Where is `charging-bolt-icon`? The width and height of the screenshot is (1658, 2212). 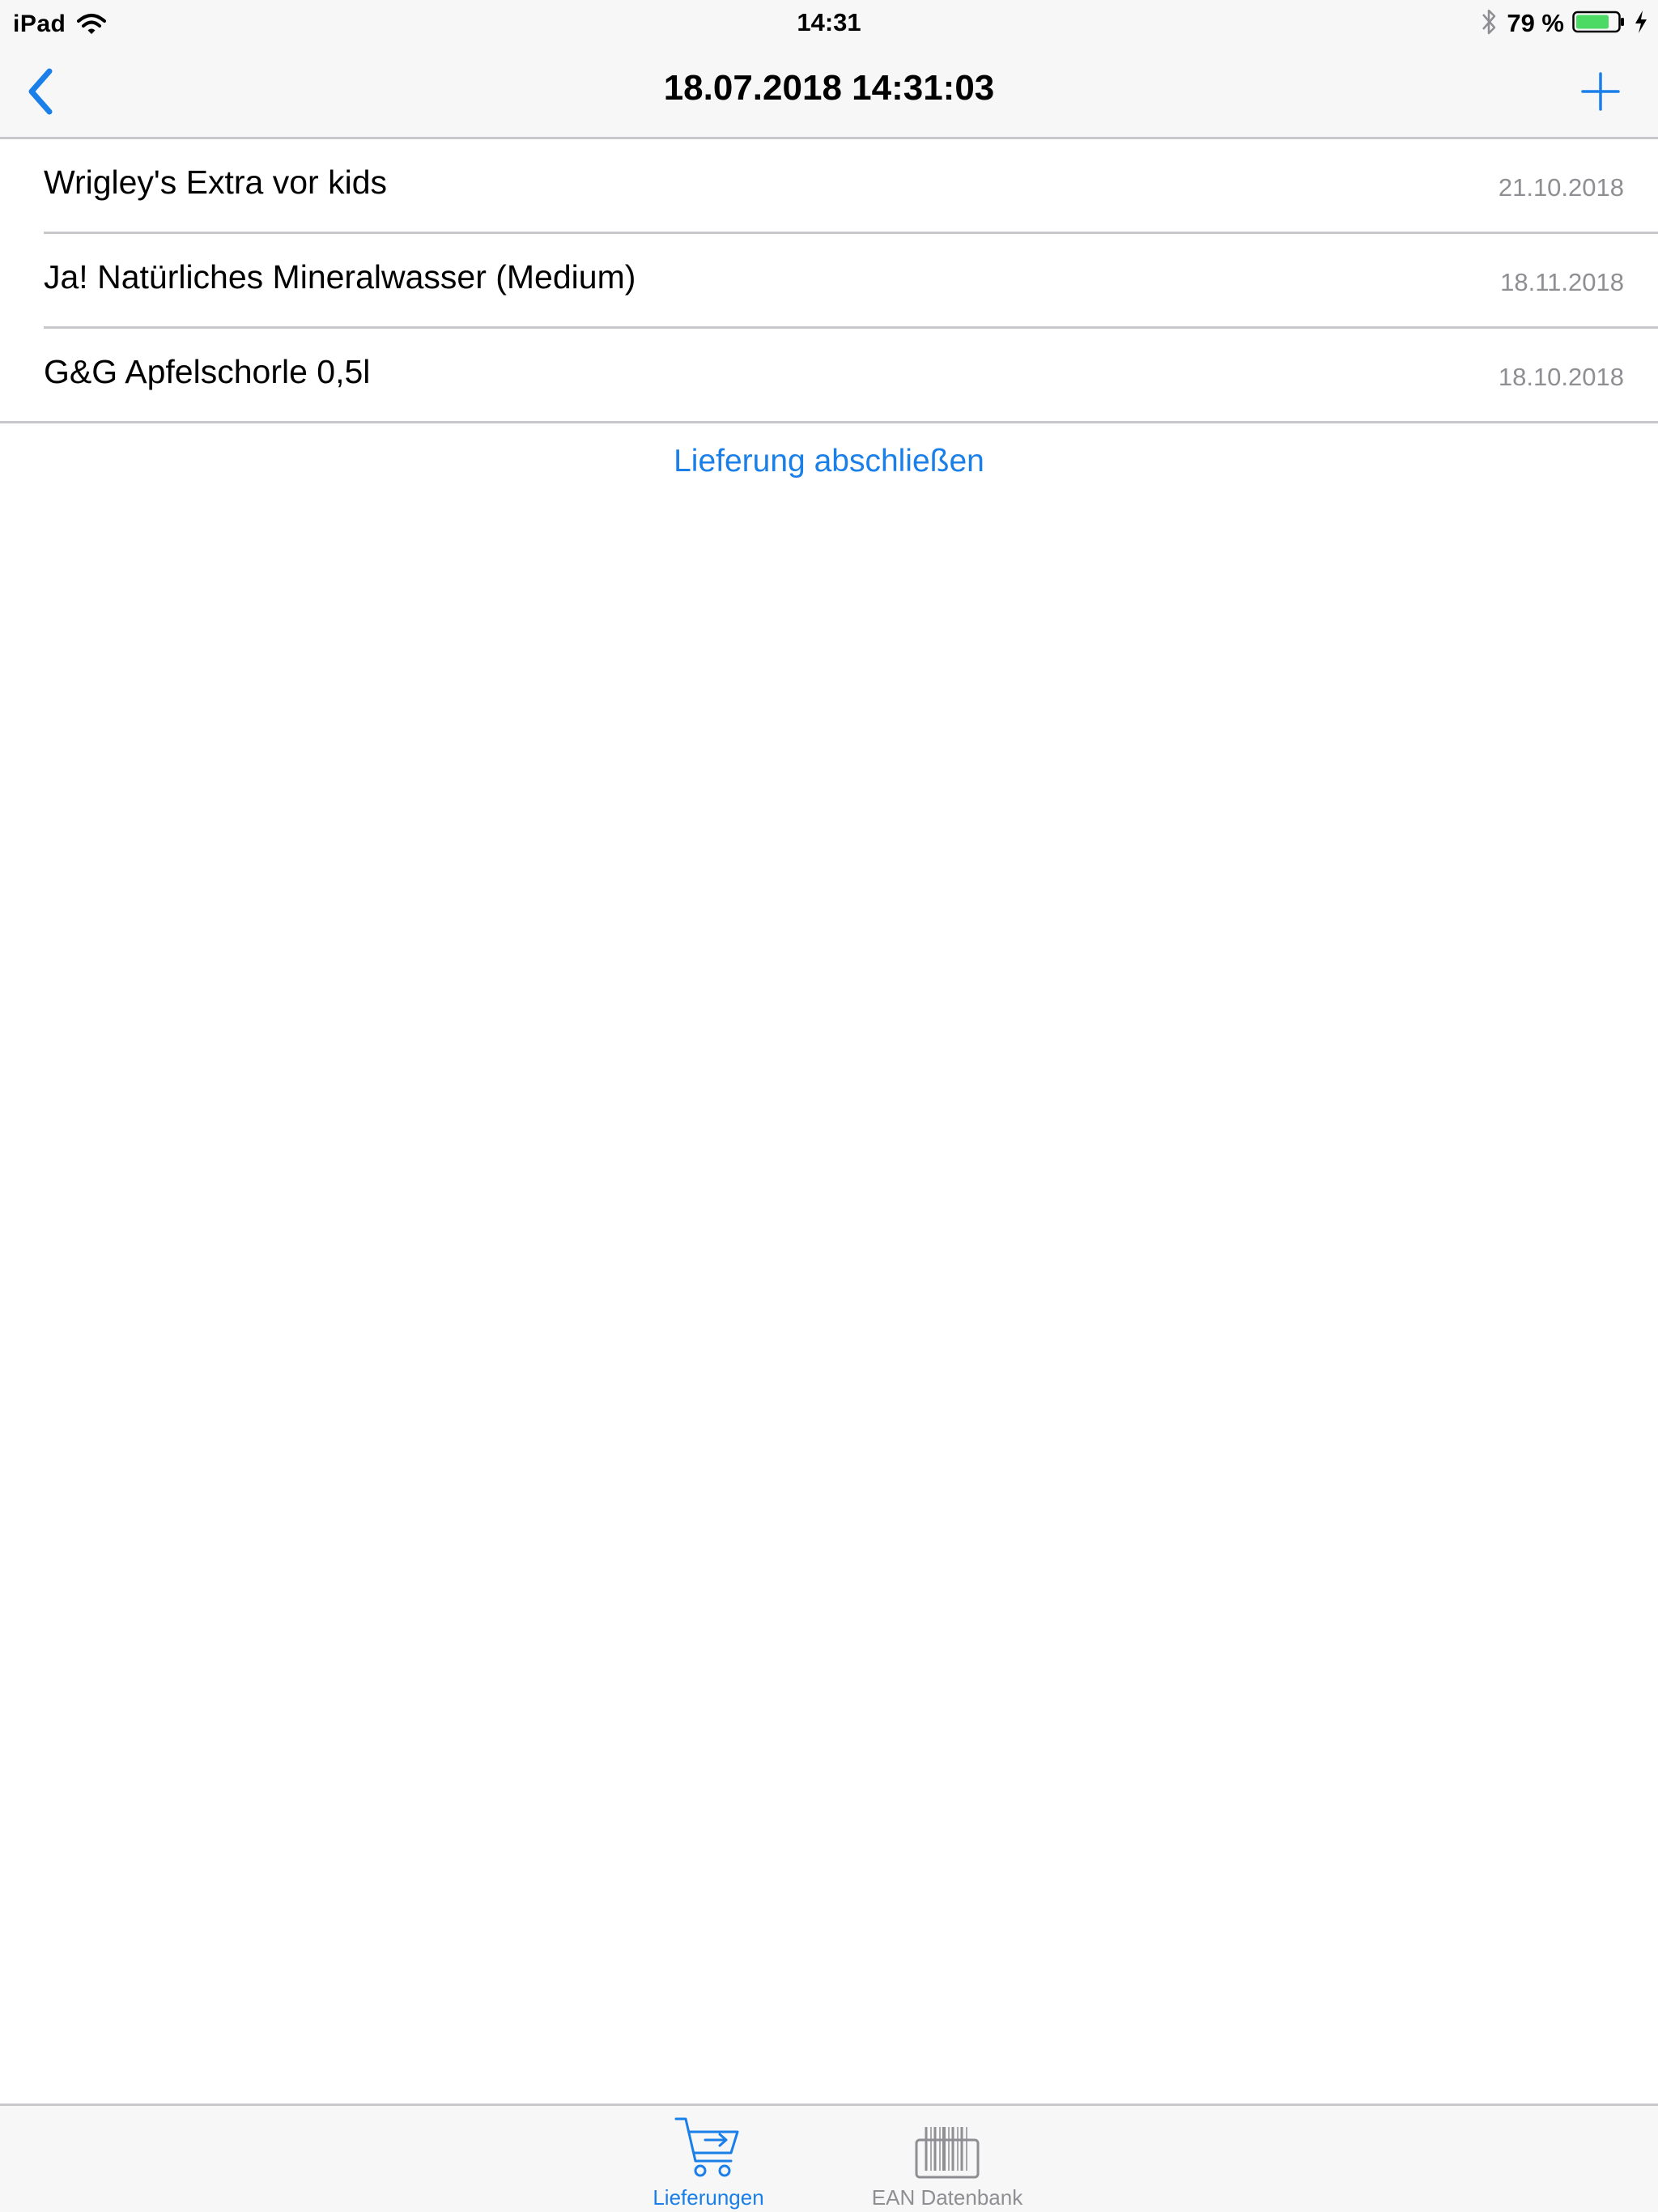
charging-bolt-icon is located at coordinates (1641, 24).